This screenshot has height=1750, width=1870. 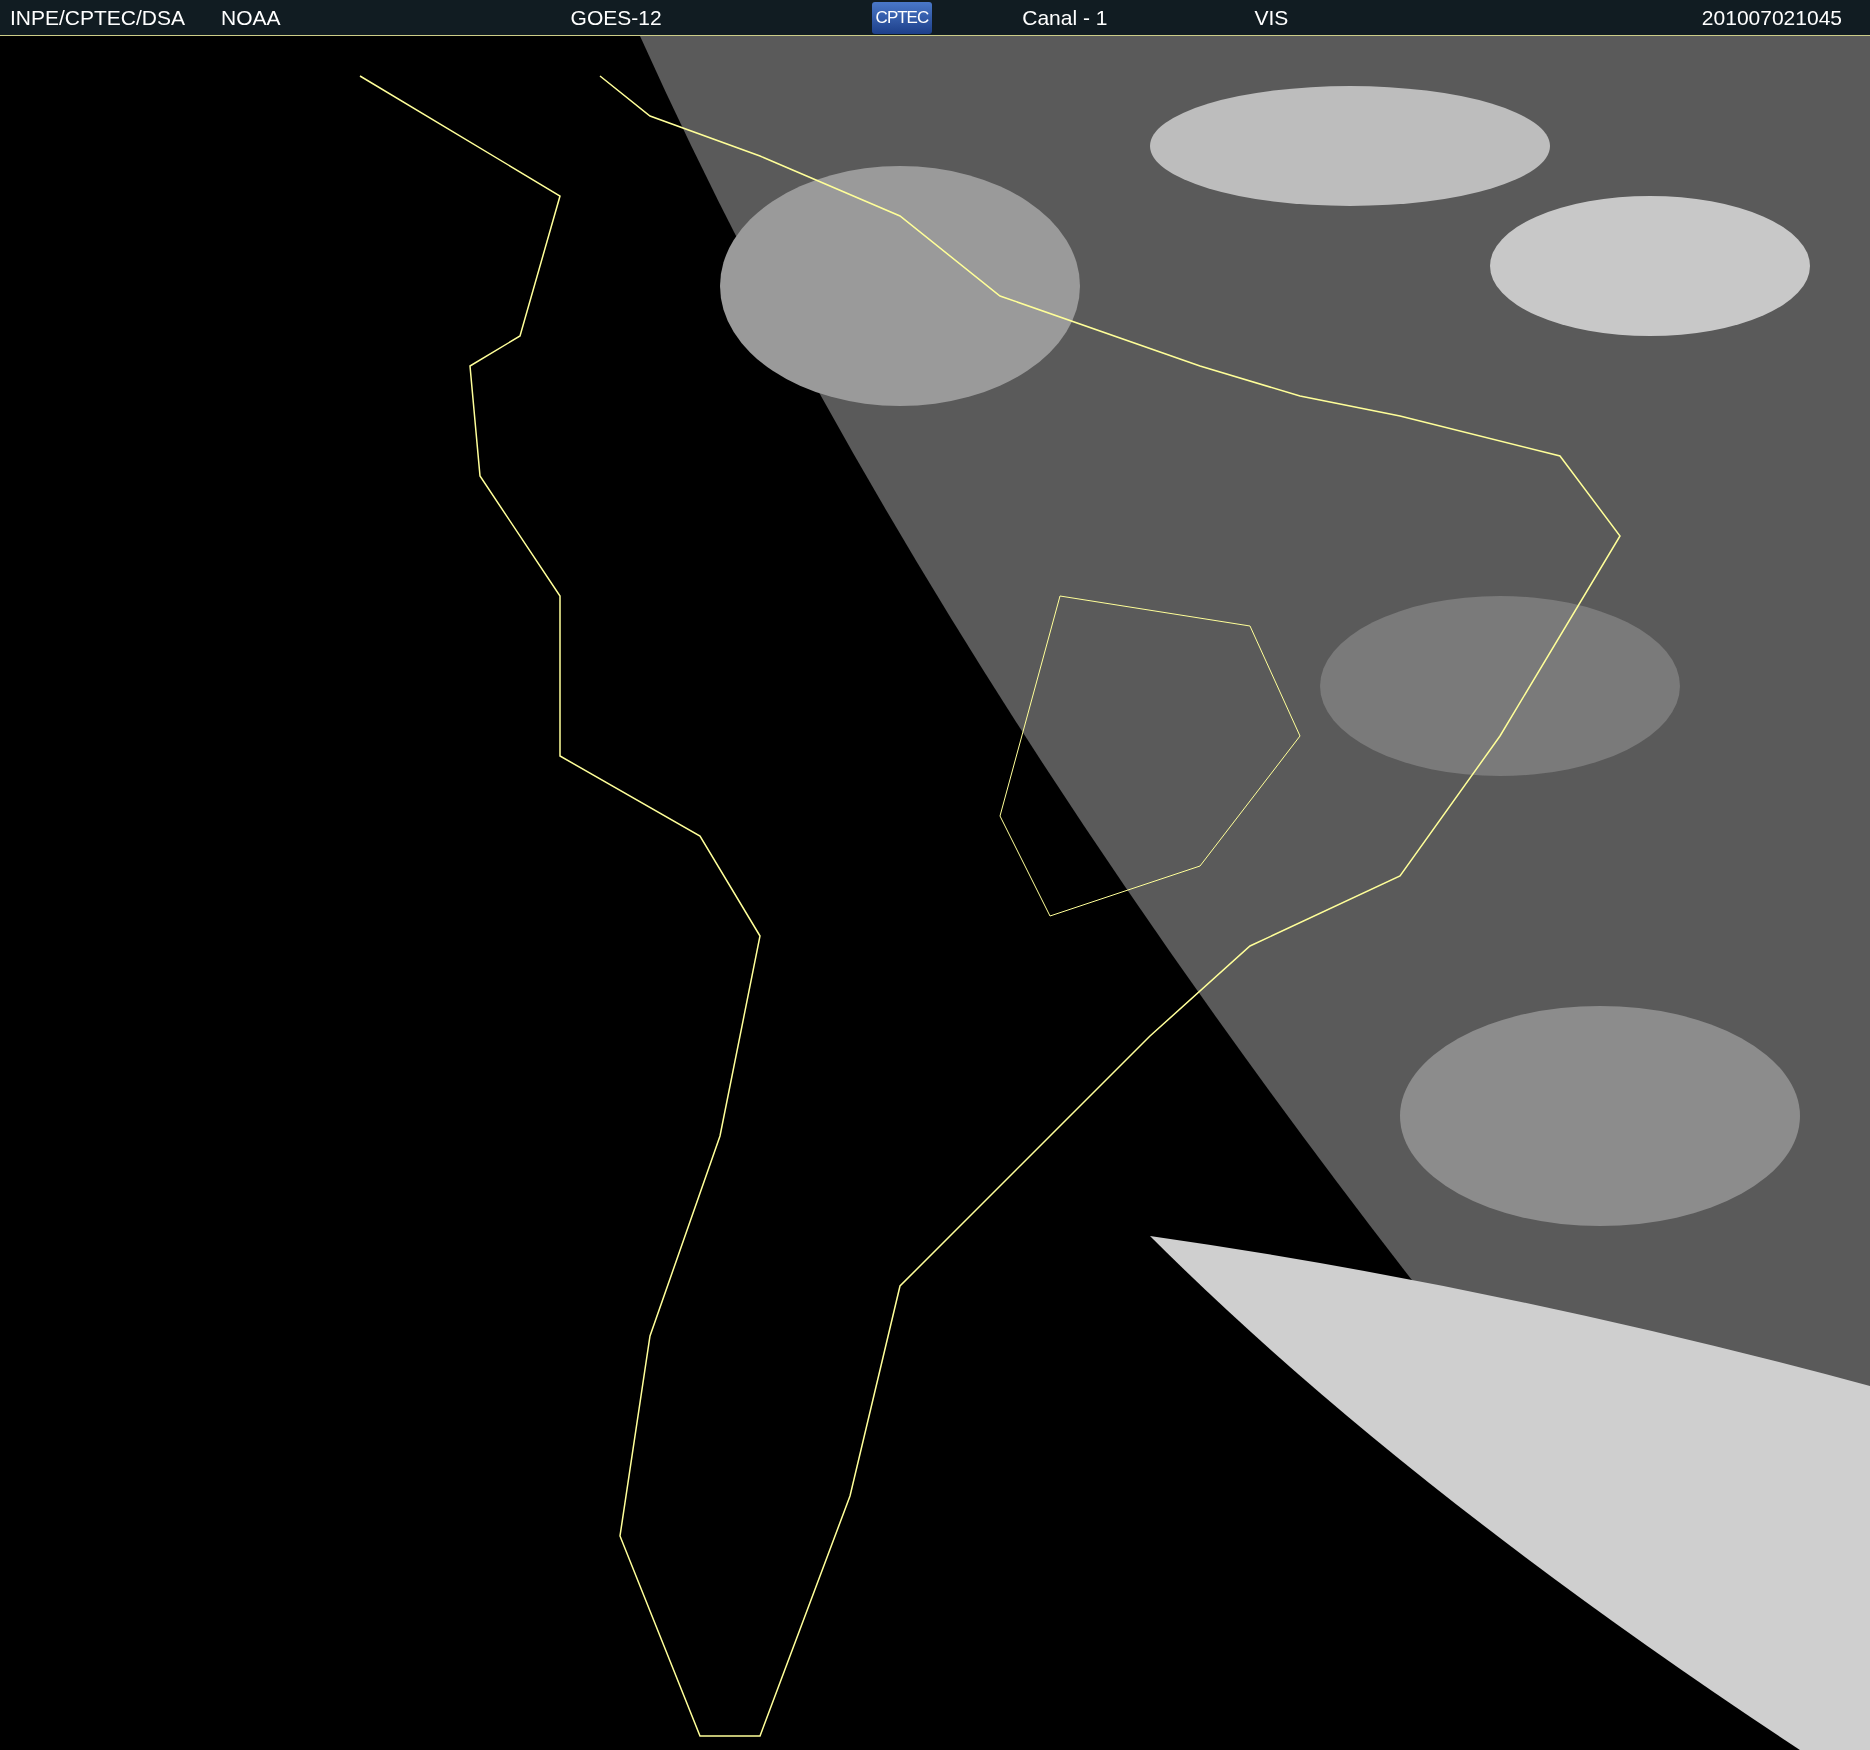 What do you see at coordinates (251, 17) in the screenshot?
I see `header-label: NOAA` at bounding box center [251, 17].